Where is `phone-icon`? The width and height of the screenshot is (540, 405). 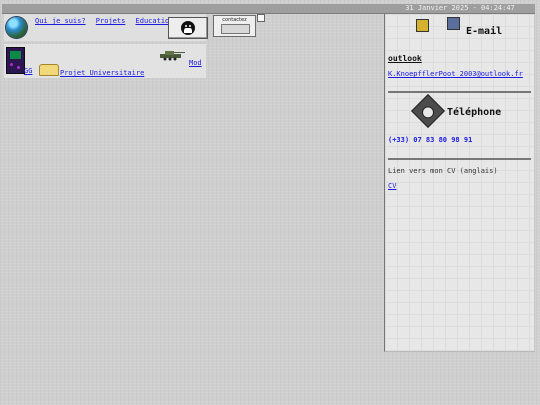 phone-icon is located at coordinates (428, 111).